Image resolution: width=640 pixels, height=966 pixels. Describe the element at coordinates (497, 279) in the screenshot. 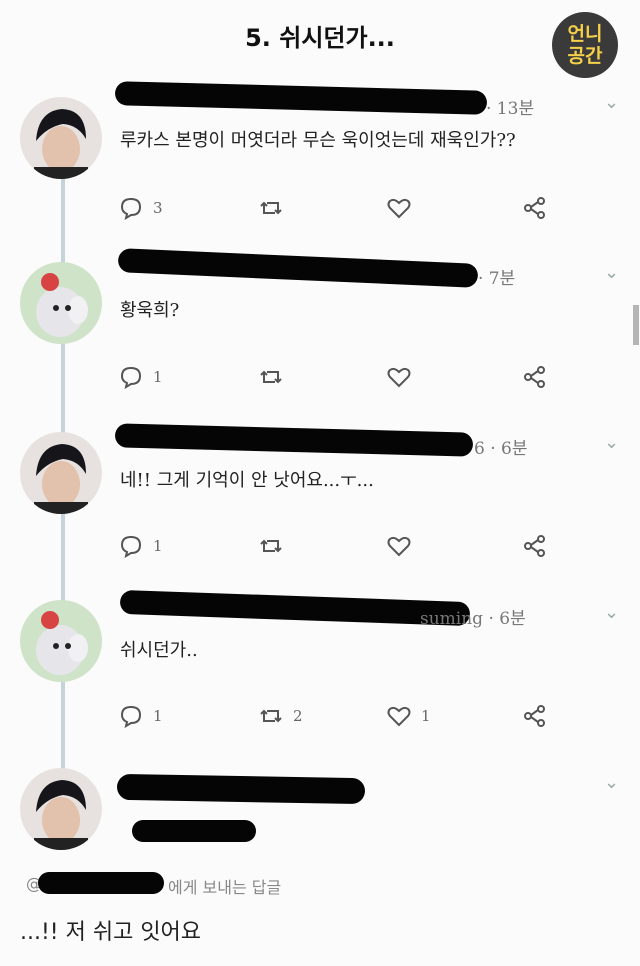

I see `tweet-time: · 7분` at that location.